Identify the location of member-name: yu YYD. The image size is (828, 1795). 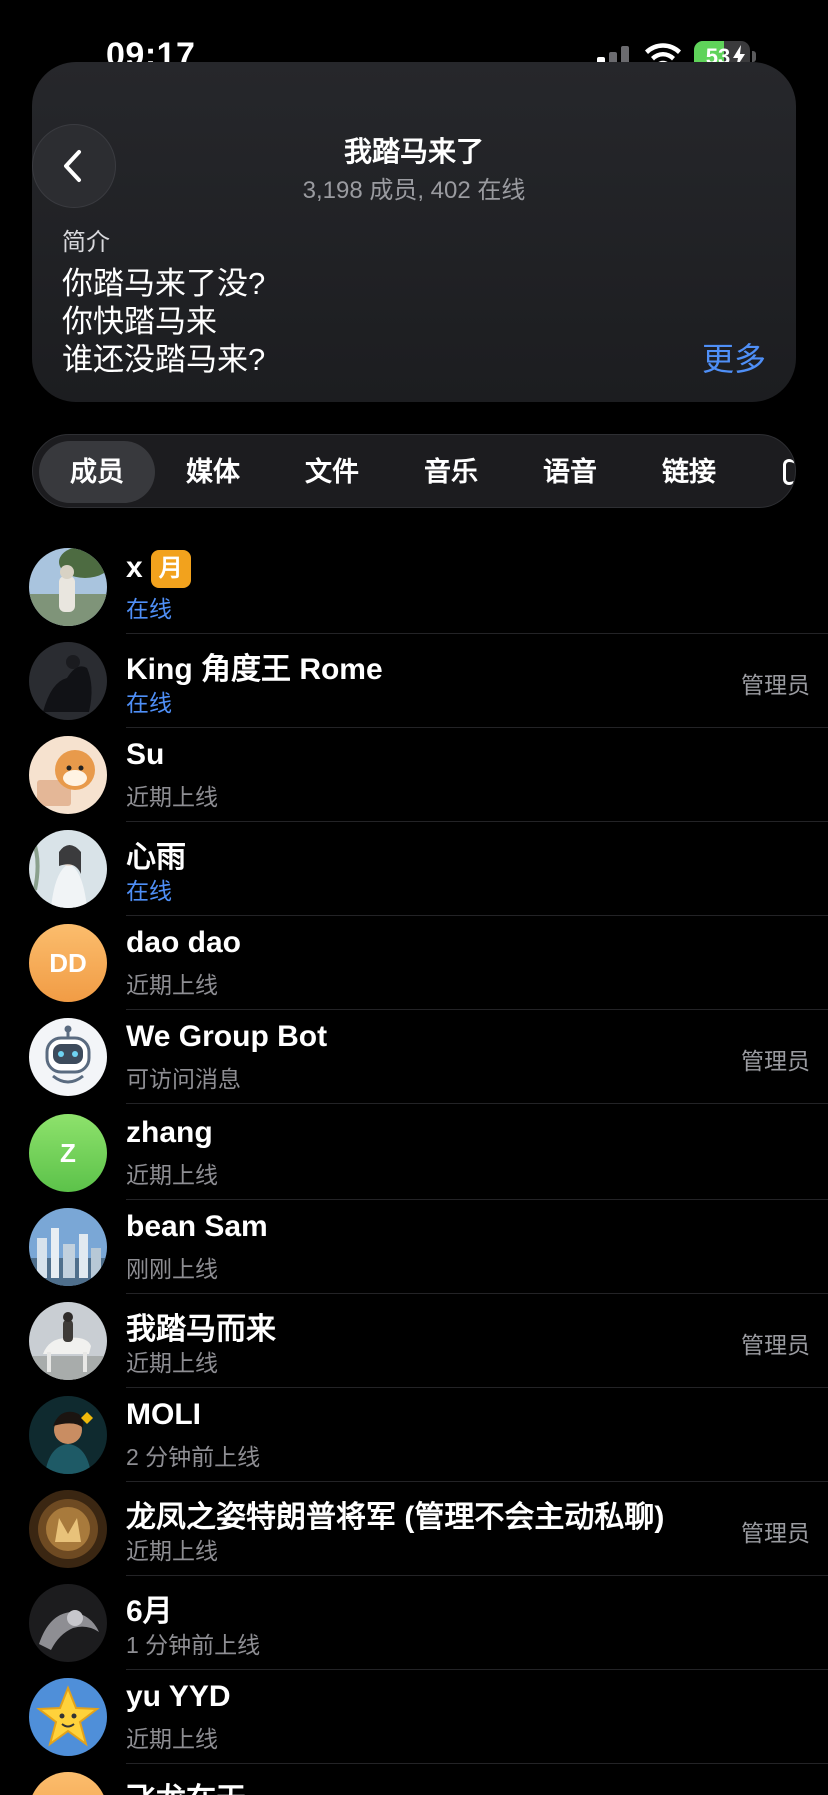
(178, 1696).